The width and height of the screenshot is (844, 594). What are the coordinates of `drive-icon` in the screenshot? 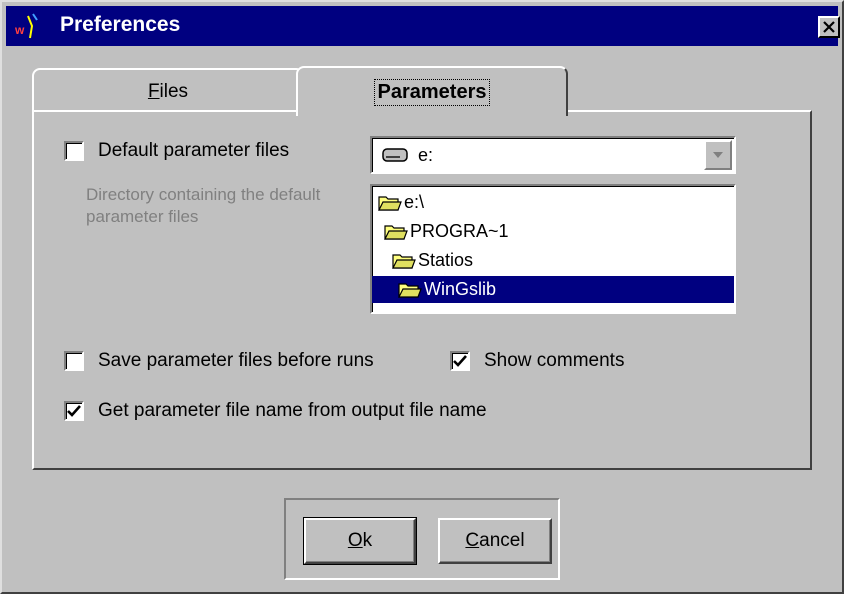 It's located at (395, 155).